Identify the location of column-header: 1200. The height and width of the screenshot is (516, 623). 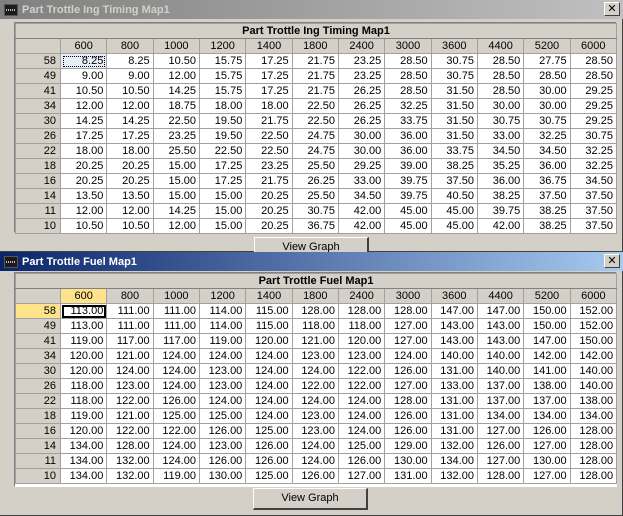
(222, 296).